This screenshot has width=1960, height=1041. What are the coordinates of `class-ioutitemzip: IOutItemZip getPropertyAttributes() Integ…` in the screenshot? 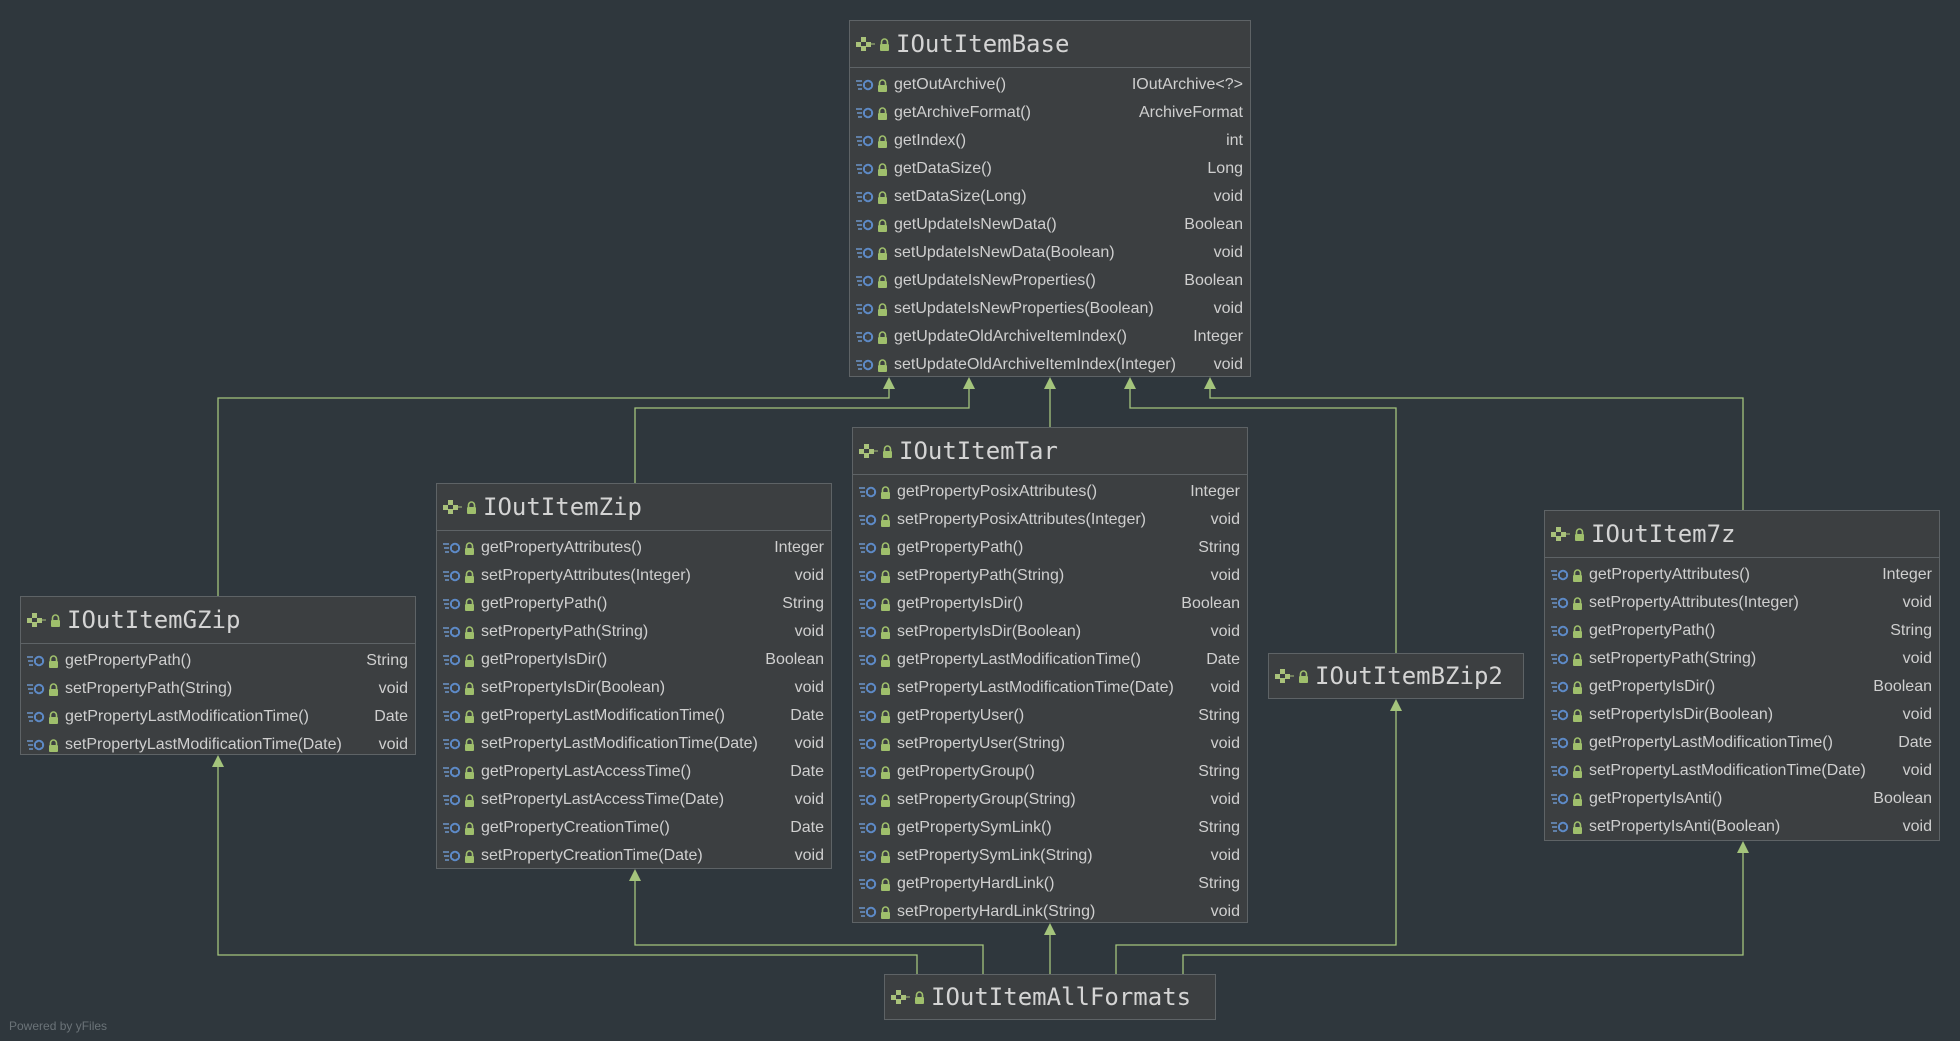 It's located at (634, 676).